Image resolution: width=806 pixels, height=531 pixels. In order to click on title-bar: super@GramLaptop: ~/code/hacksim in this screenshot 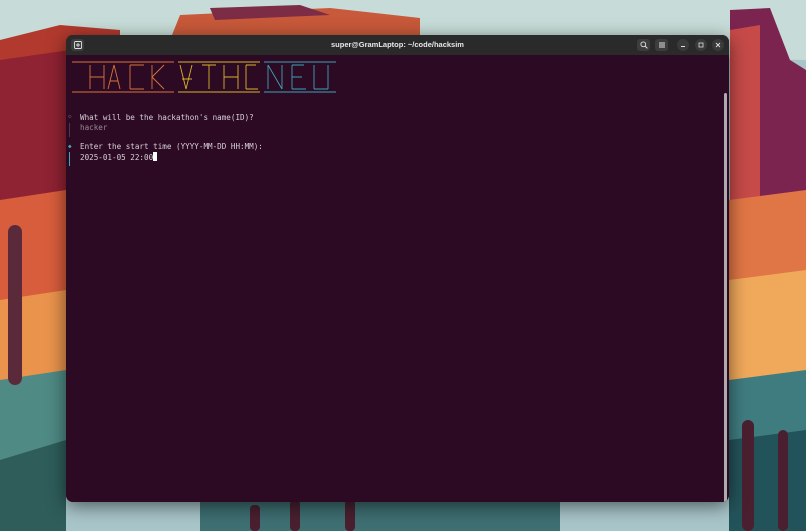, I will do `click(397, 45)`.